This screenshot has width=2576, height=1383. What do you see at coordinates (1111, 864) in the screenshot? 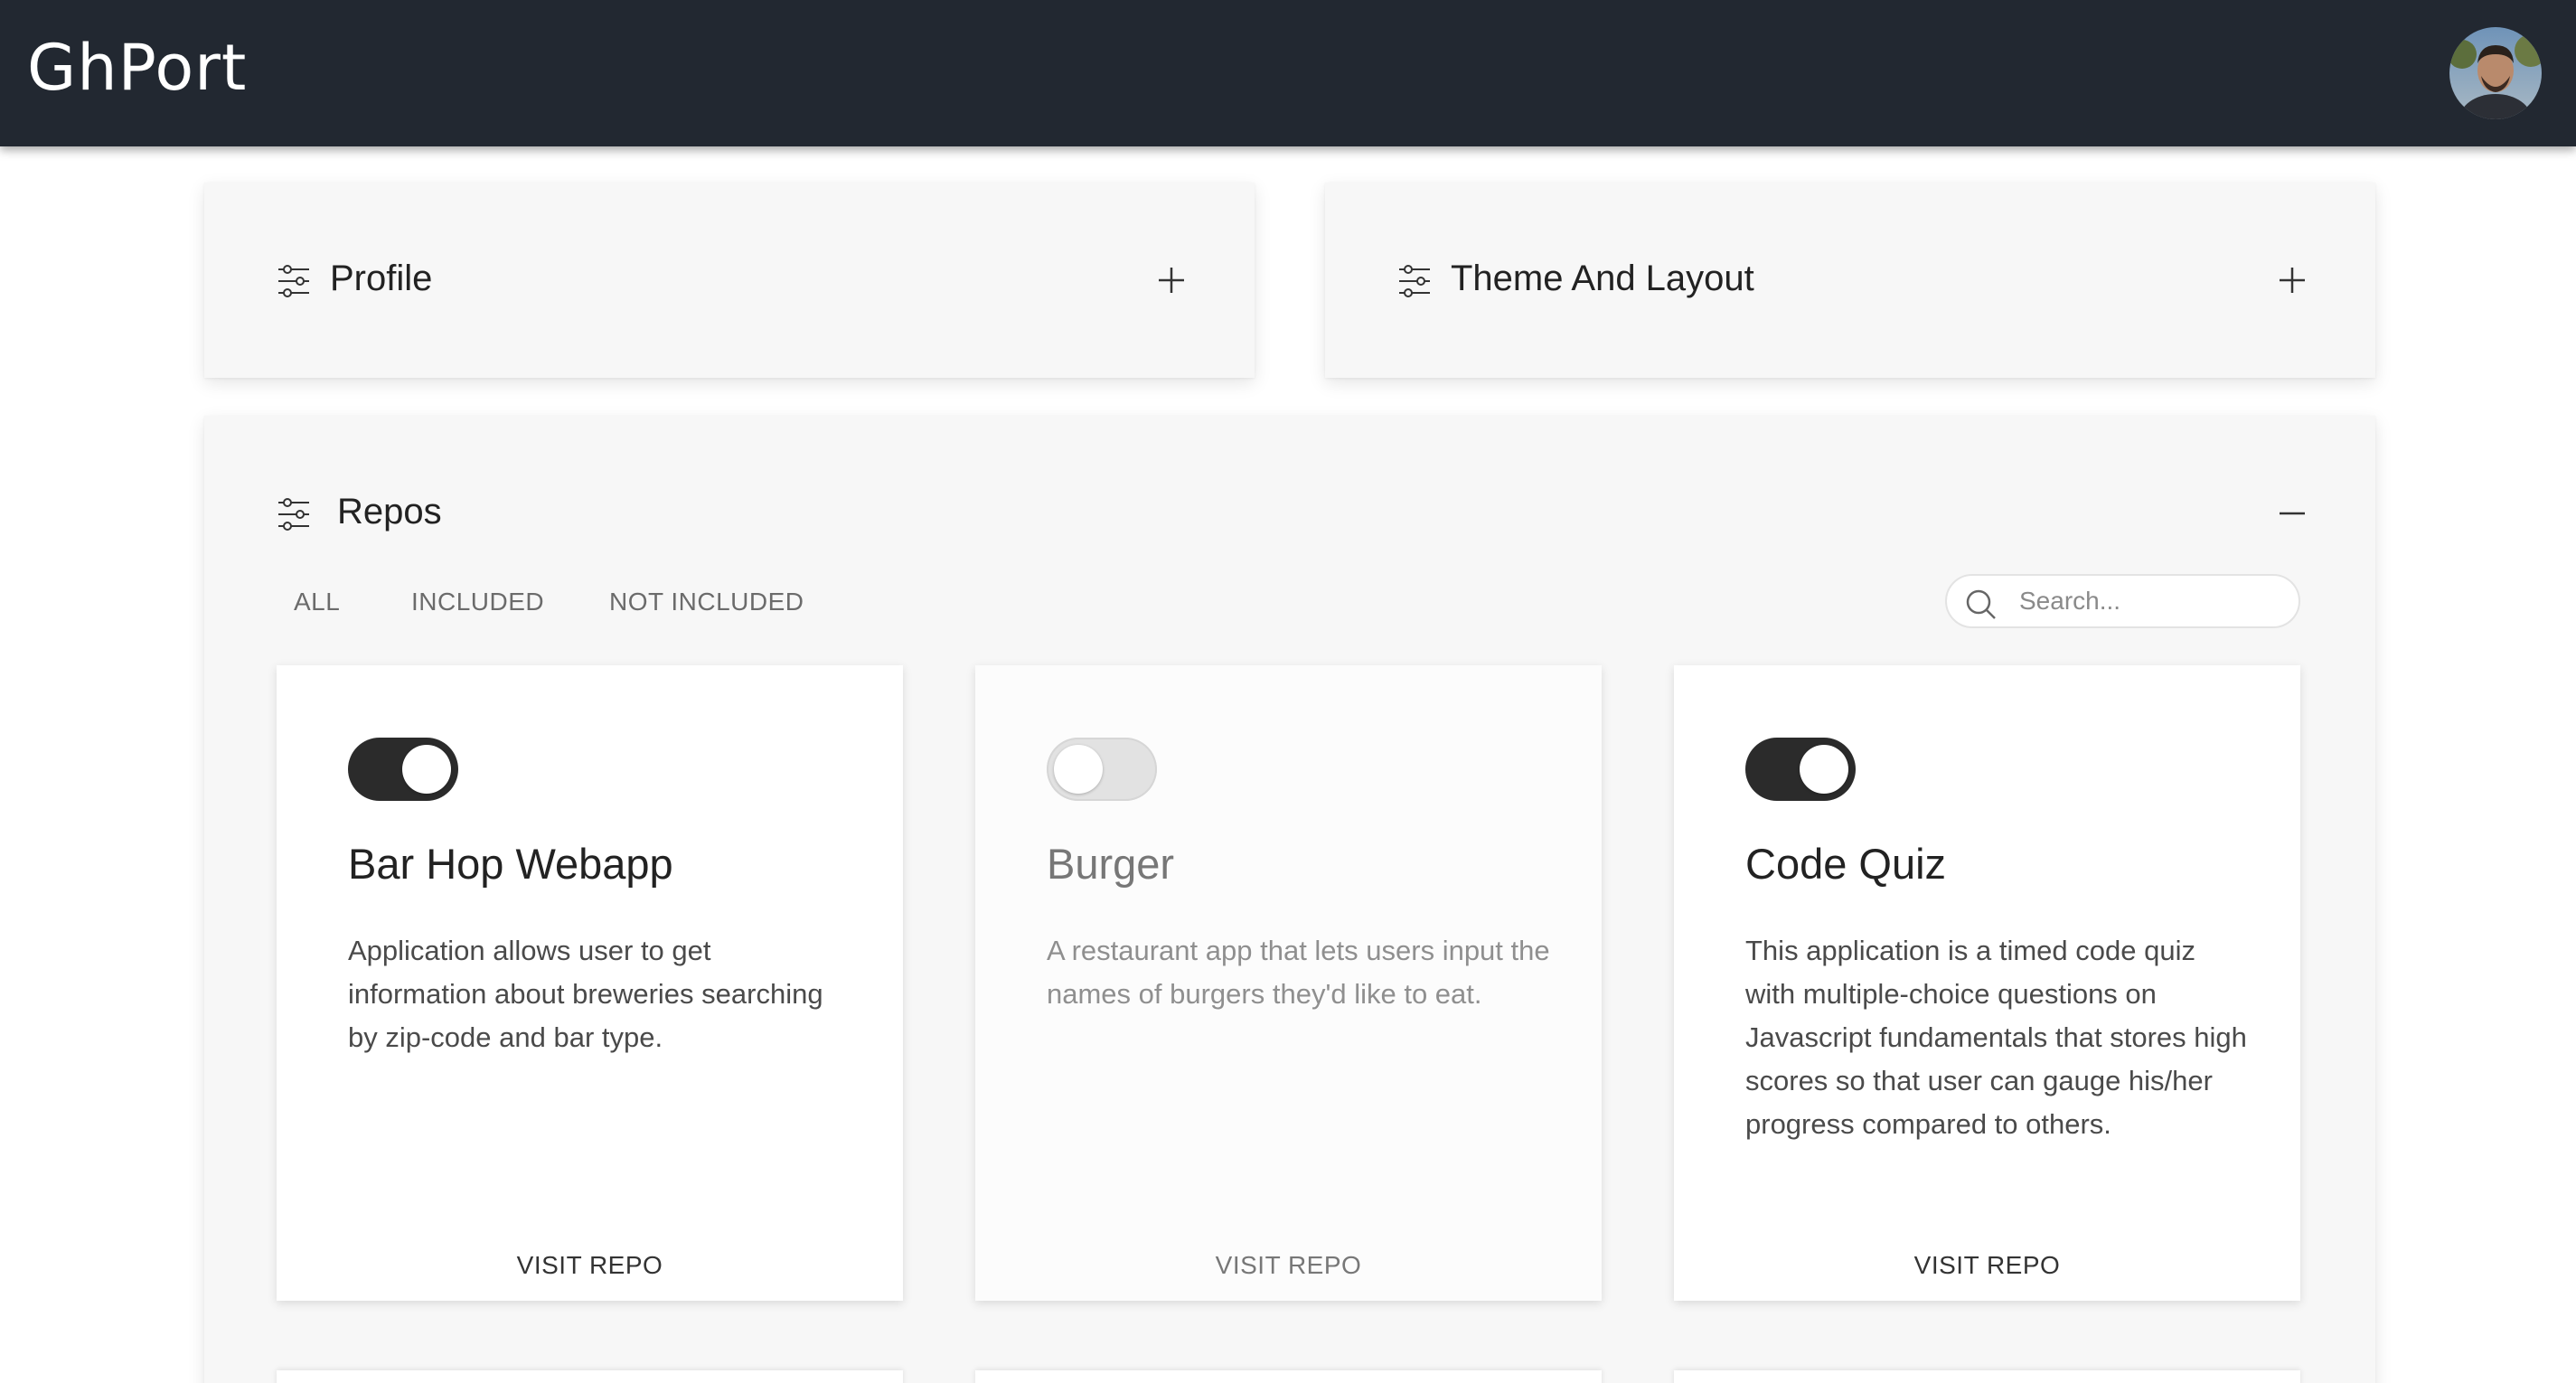
I see `repo-title: Burger` at bounding box center [1111, 864].